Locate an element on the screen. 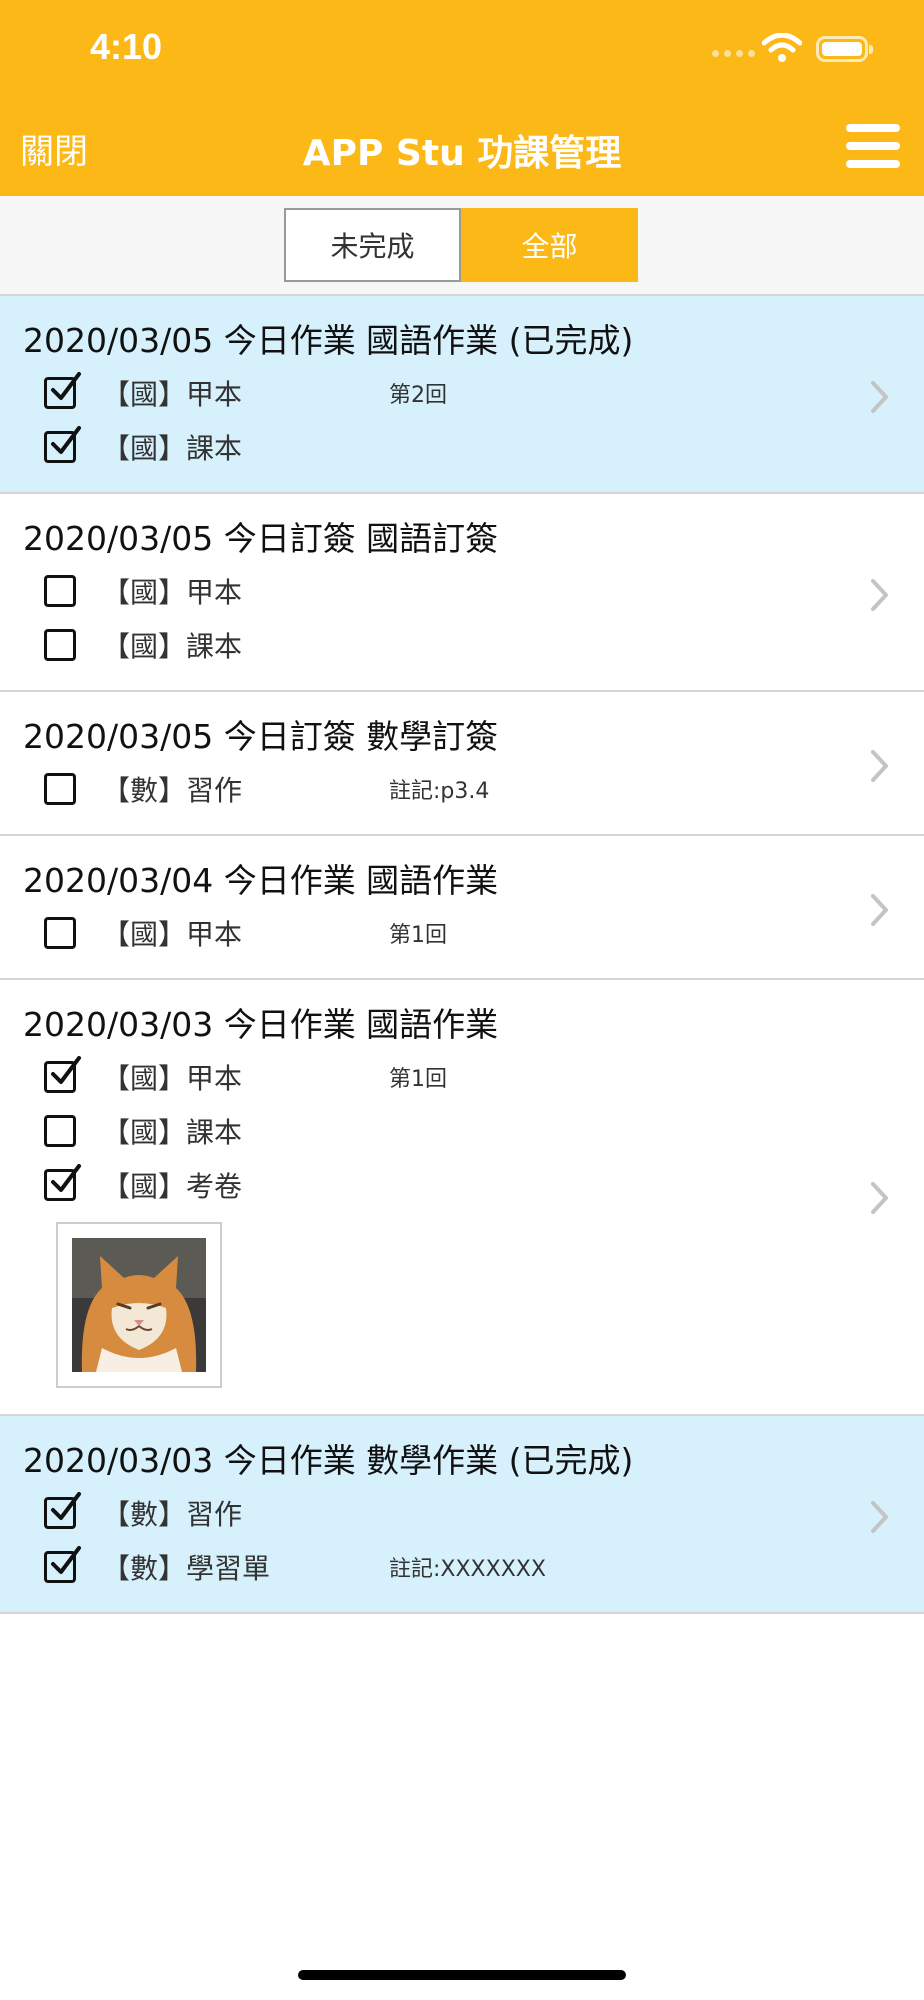  homework-item: 【數】學習單 註記:XXXXXXX is located at coordinates (354, 1568).